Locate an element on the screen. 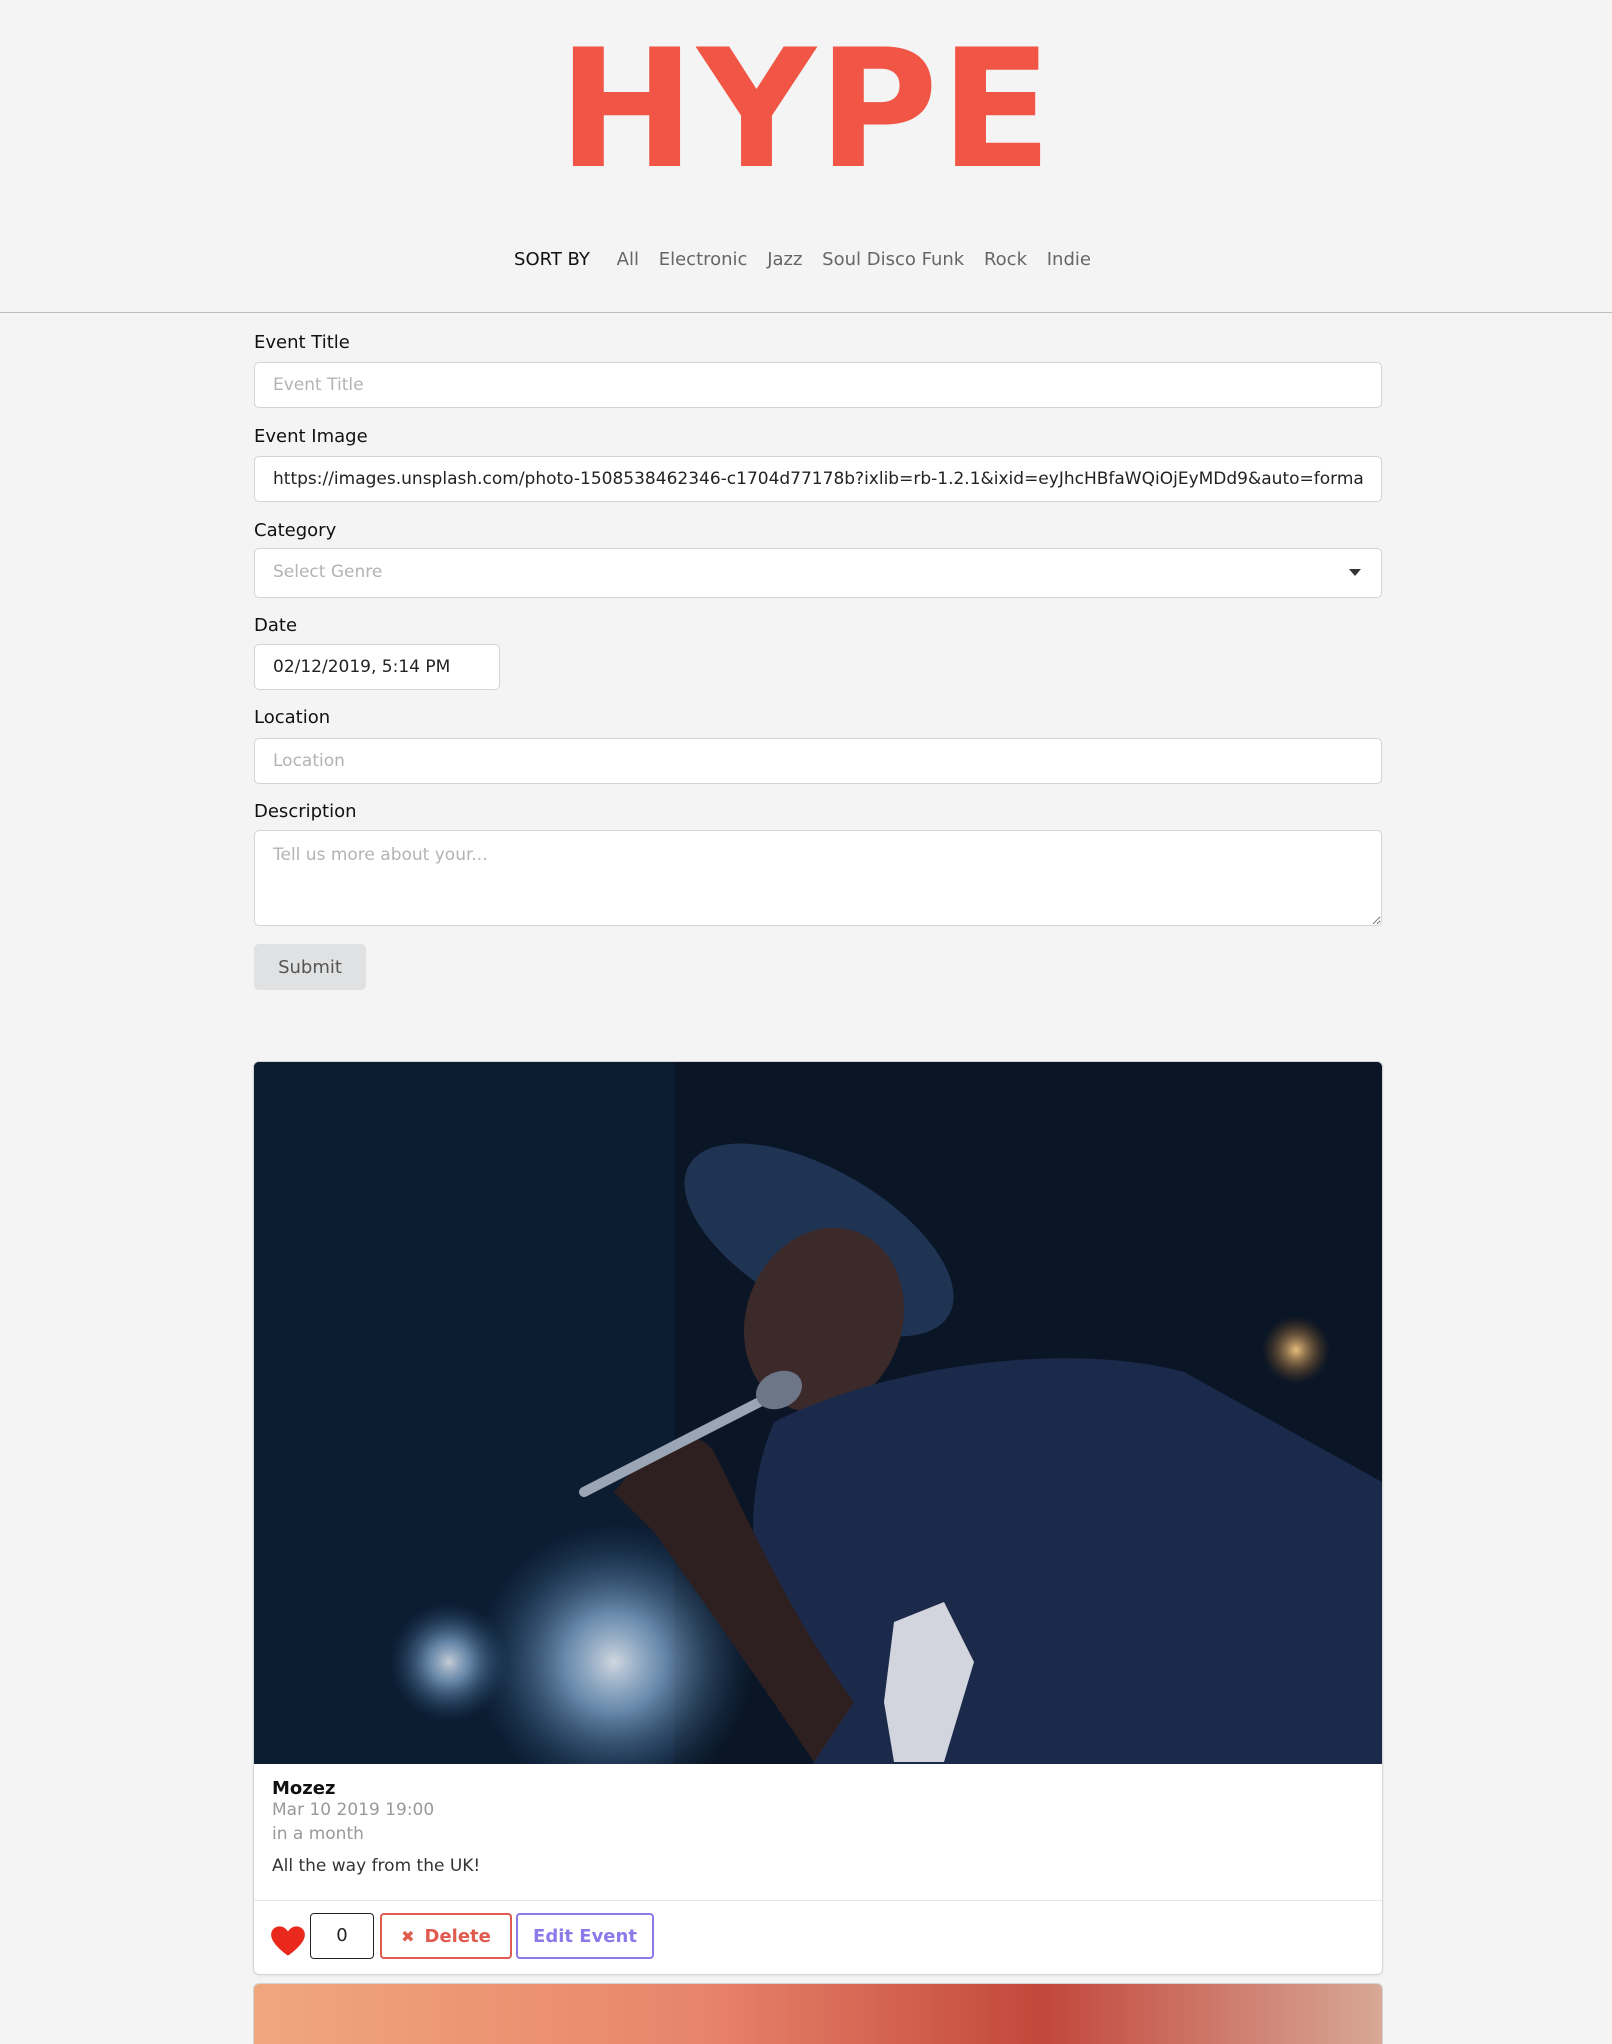 The height and width of the screenshot is (2044, 1612). location-label: Location is located at coordinates (292, 717).